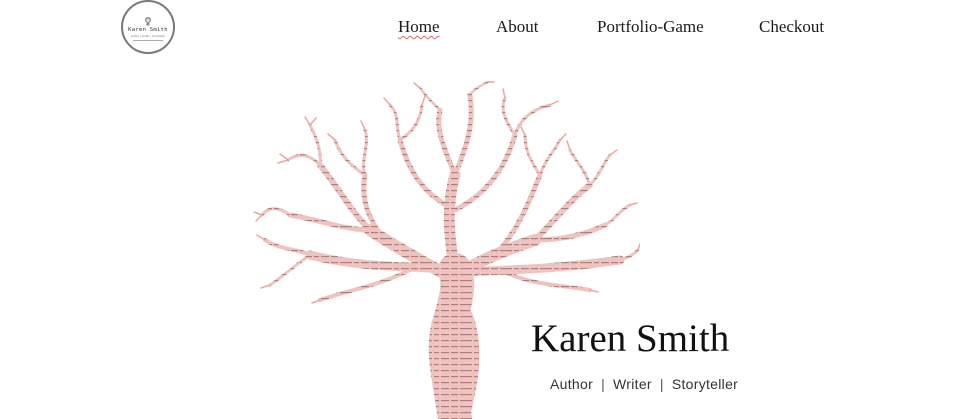 The image size is (957, 419). I want to click on logo-divider, so click(148, 40).